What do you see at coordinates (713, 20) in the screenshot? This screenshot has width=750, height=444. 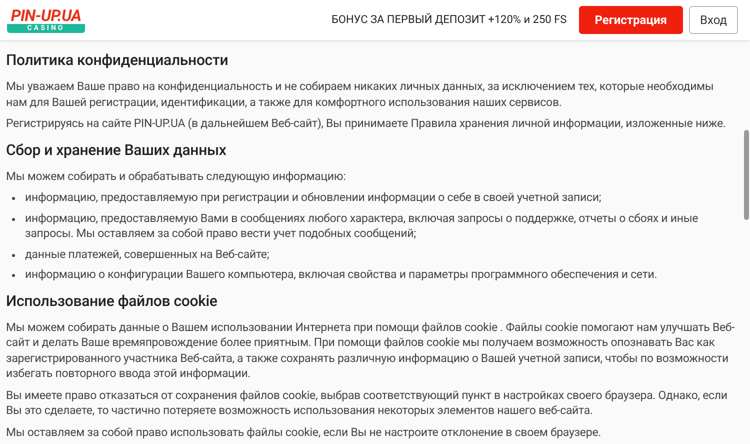 I see `login-button: Вход` at bounding box center [713, 20].